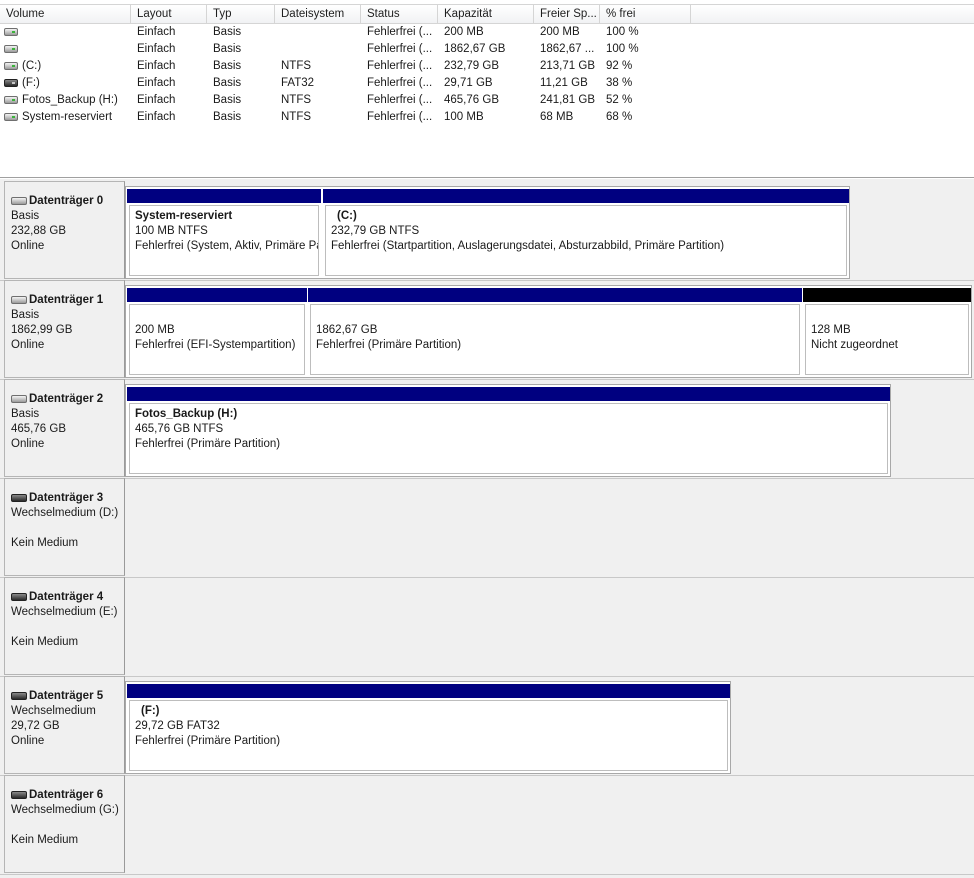 The height and width of the screenshot is (878, 974). What do you see at coordinates (645, 14) in the screenshot?
I see `column-header-prozent-frei: % frei` at bounding box center [645, 14].